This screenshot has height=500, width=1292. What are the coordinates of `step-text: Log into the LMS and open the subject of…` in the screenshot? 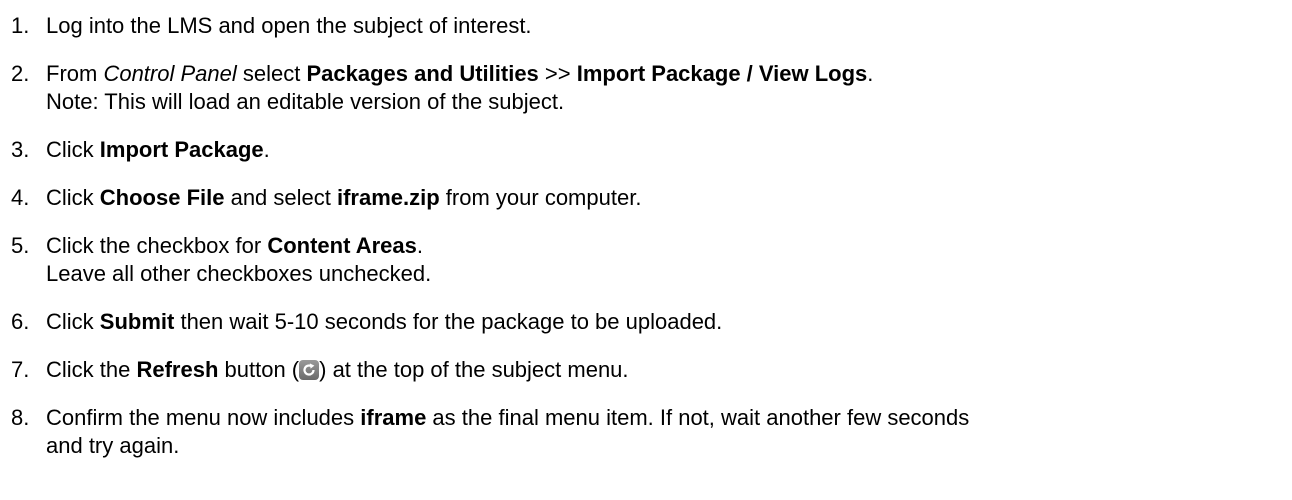 It's located at (669, 26).